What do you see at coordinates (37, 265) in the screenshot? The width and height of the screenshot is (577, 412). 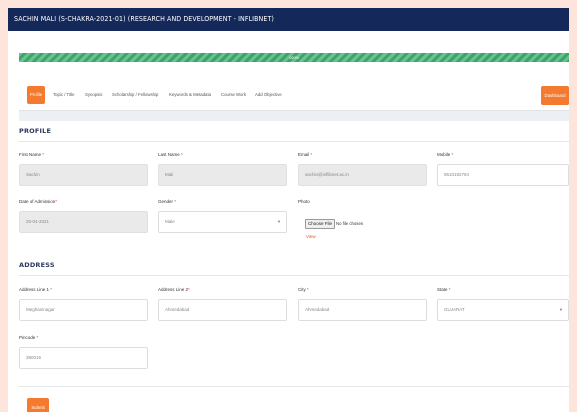 I see `address-section-title: ADDRESS` at bounding box center [37, 265].